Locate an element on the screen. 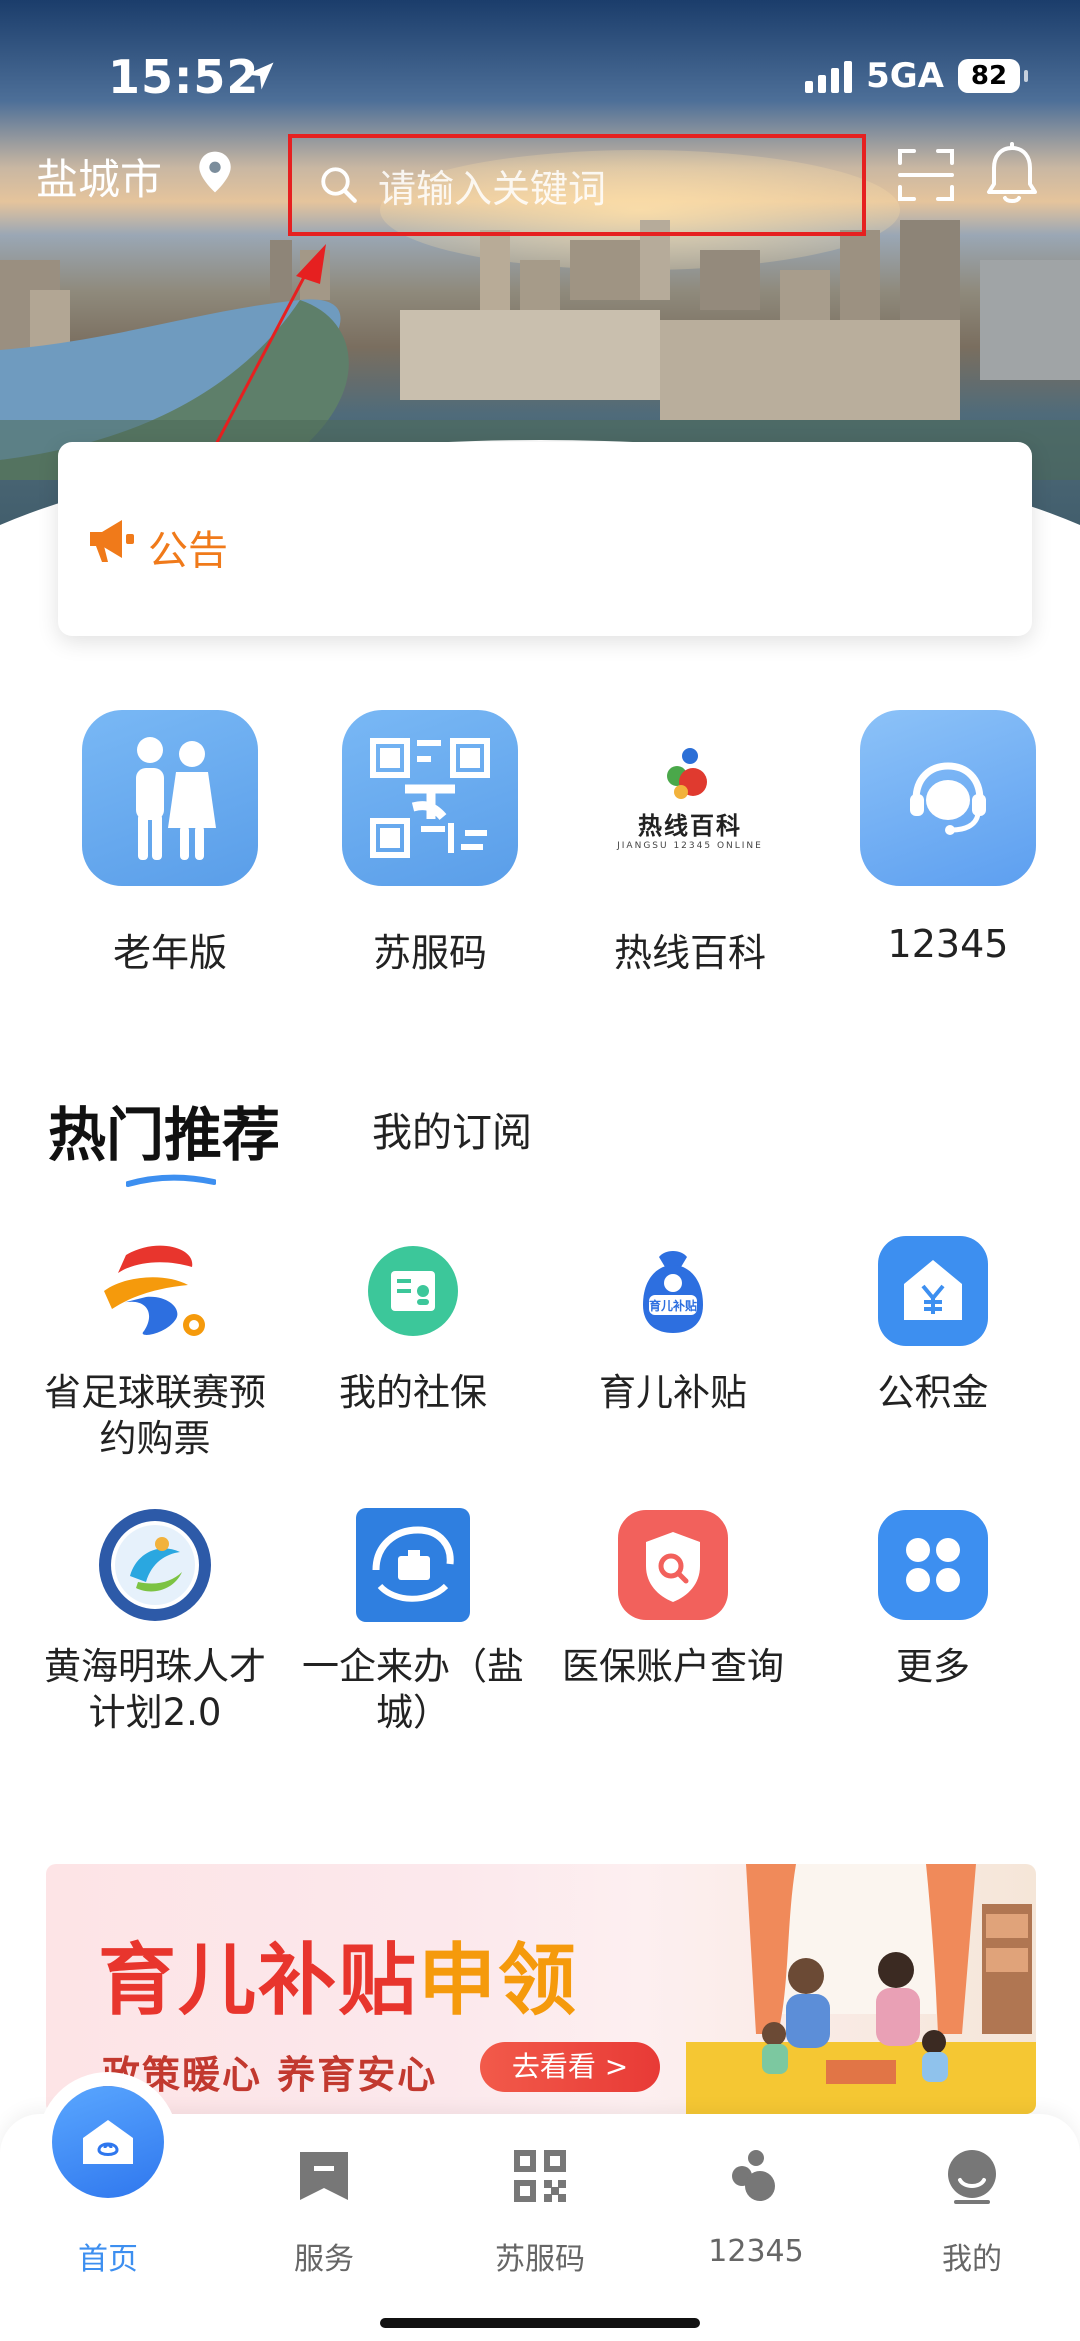  banner-title: 育儿补贴申领 is located at coordinates (338, 1974).